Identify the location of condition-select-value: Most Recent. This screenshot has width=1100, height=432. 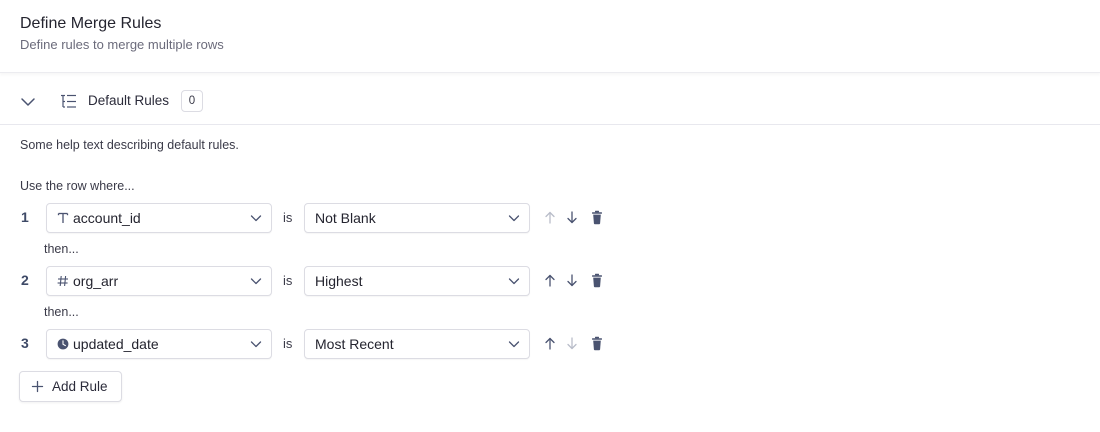
(354, 344).